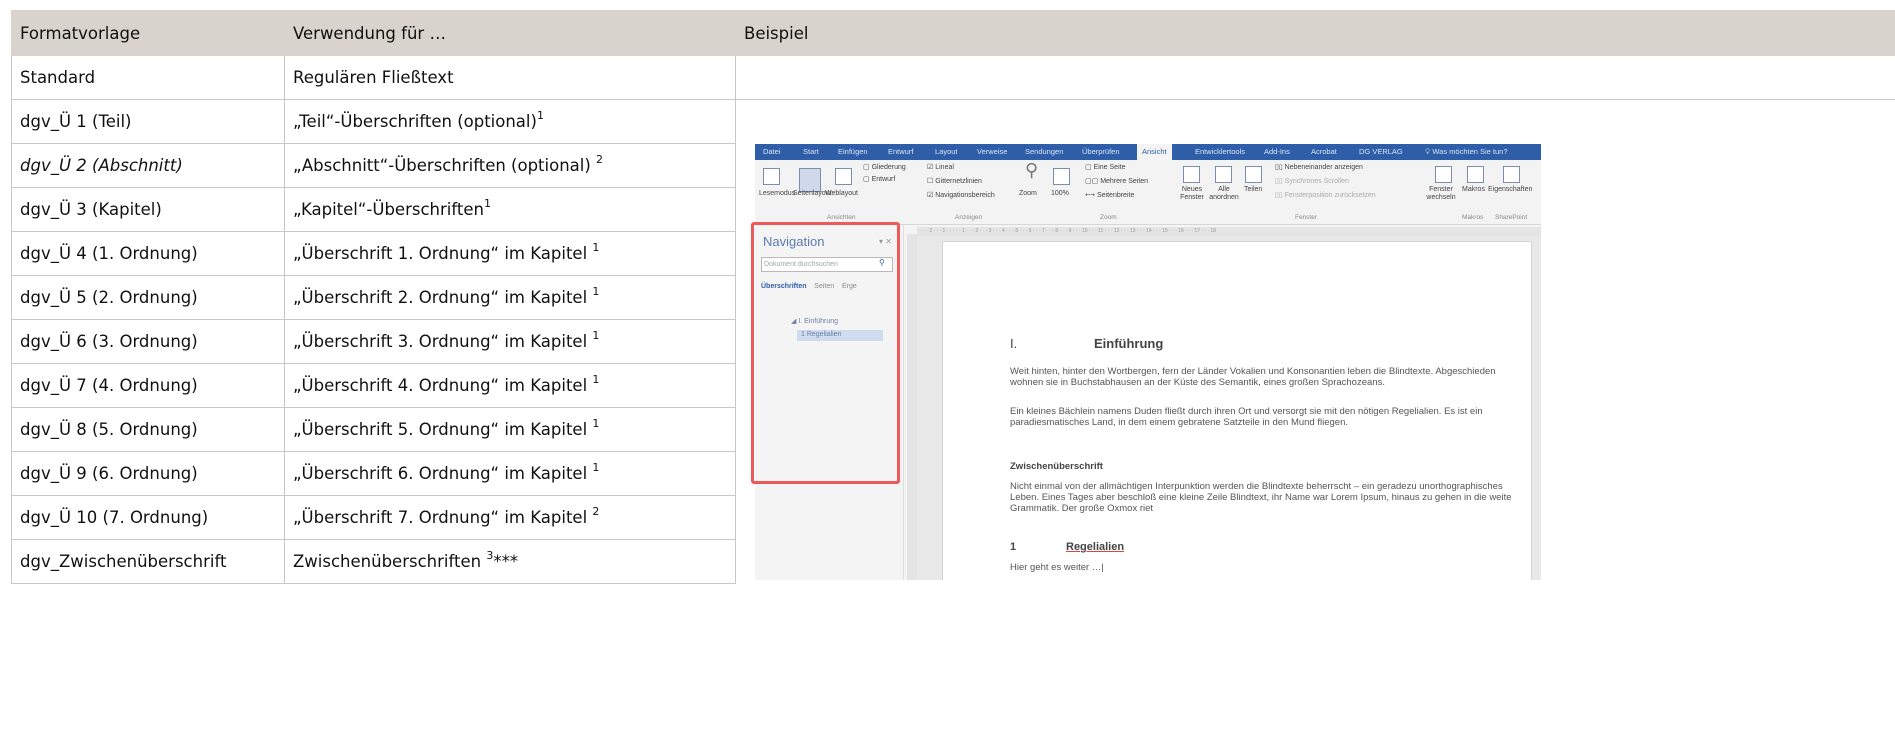  I want to click on entwurf-button: ▢ Entwurf, so click(879, 179).